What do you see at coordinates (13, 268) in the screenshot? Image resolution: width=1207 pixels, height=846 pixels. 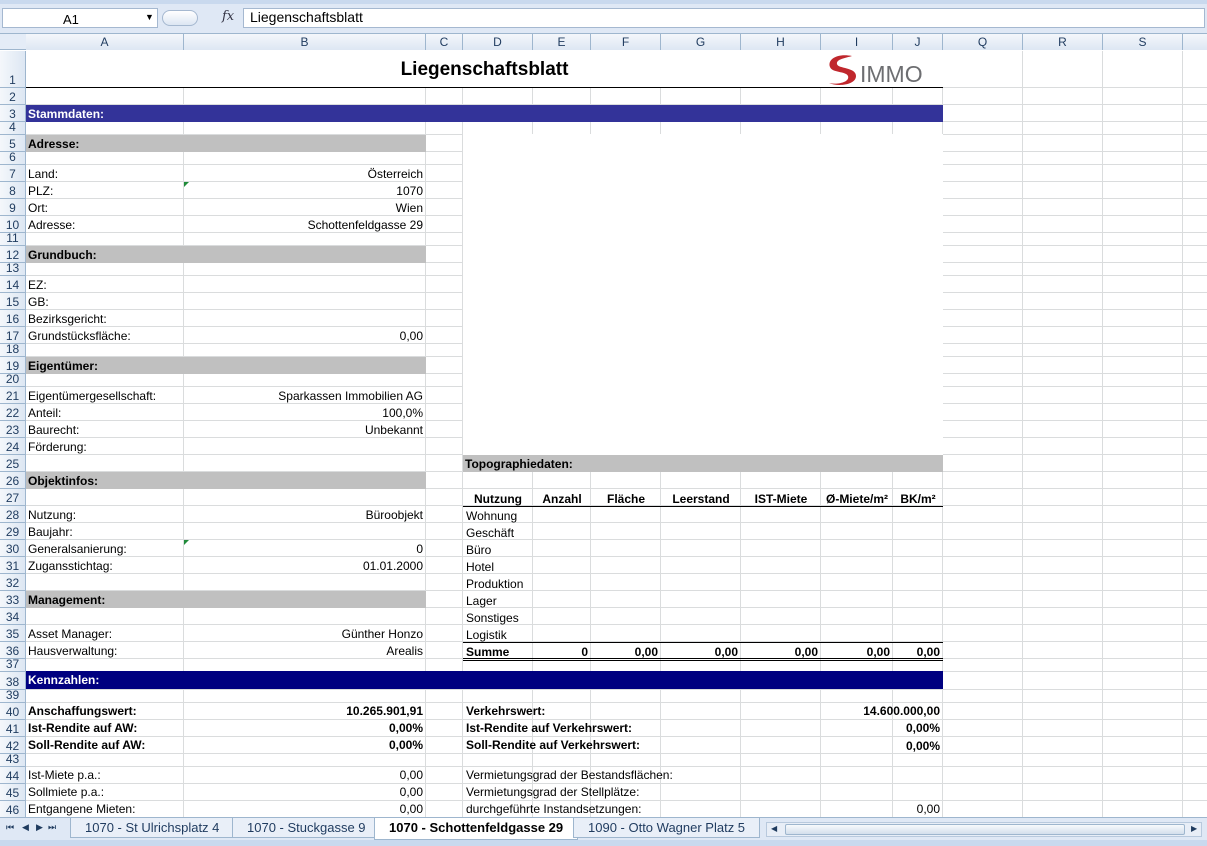 I see `row-header: 13` at bounding box center [13, 268].